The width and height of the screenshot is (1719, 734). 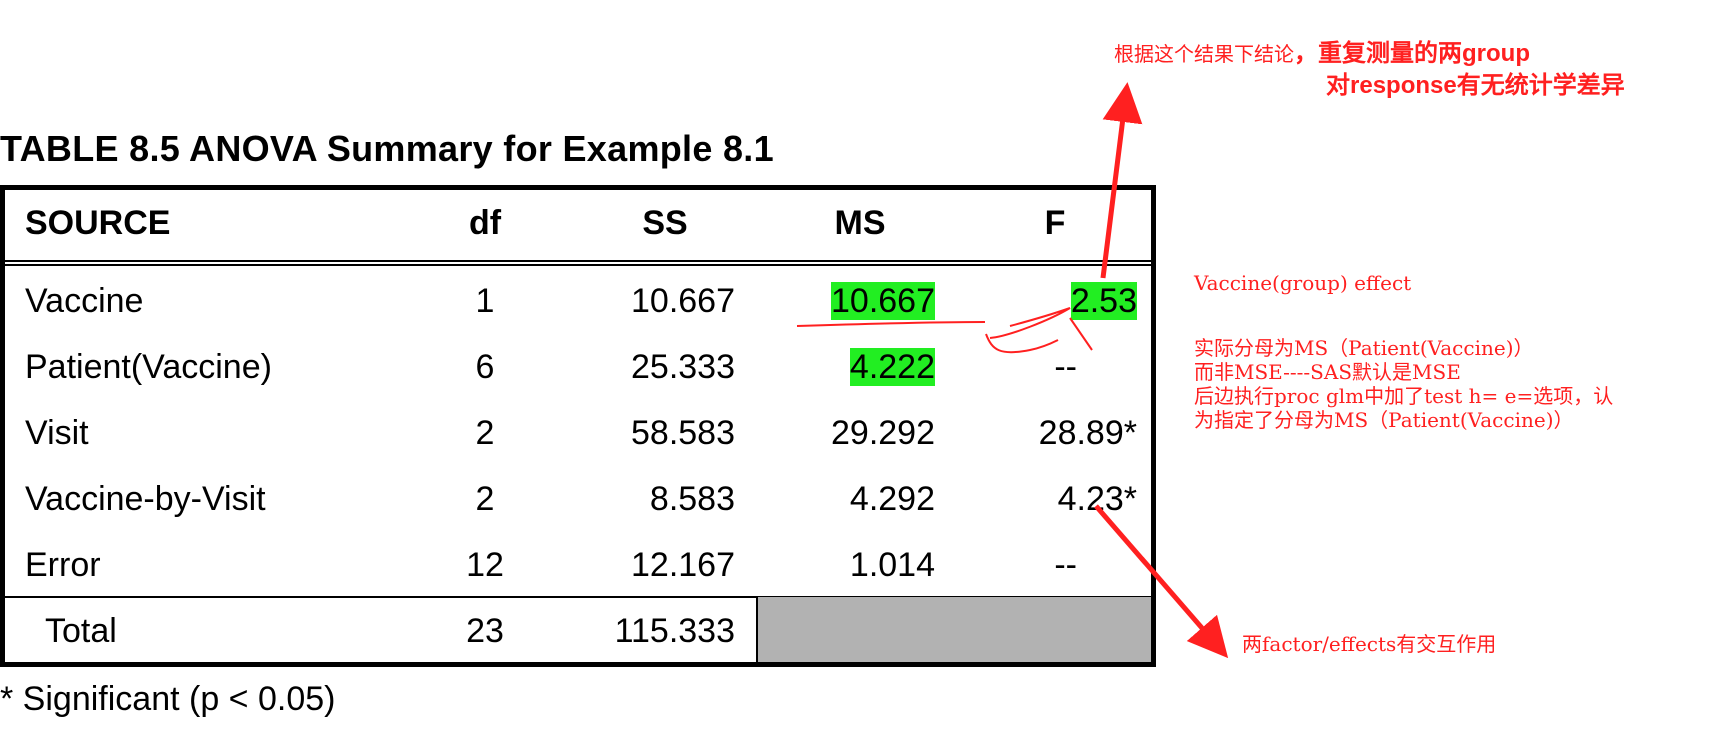 I want to click on annotation-conclusion-line1: 根据这个结果下结论，重复测量的两group, so click(x=1322, y=54).